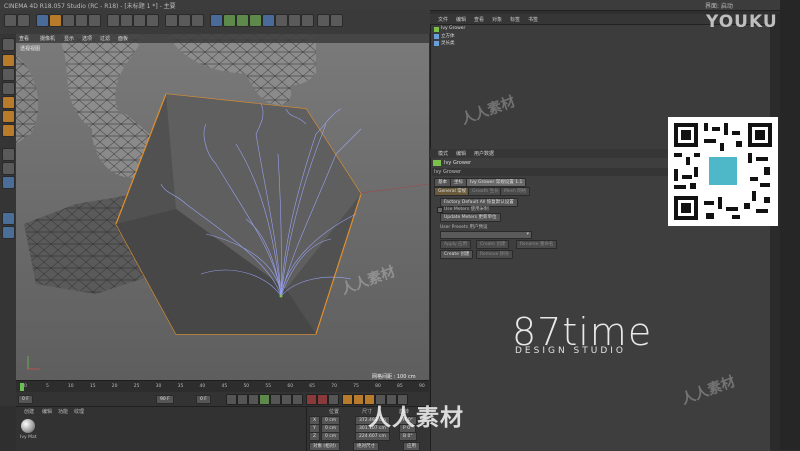  Describe the element at coordinates (453, 28) in the screenshot. I see `object-name: Ivy Grower` at that location.